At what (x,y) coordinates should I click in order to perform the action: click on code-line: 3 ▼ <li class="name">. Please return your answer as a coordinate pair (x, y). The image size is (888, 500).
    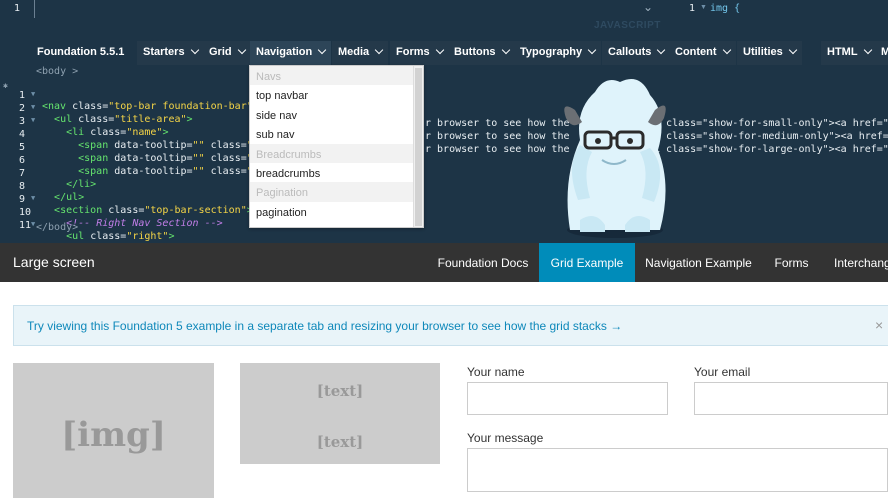
    Looking at the image, I should click on (444, 121).